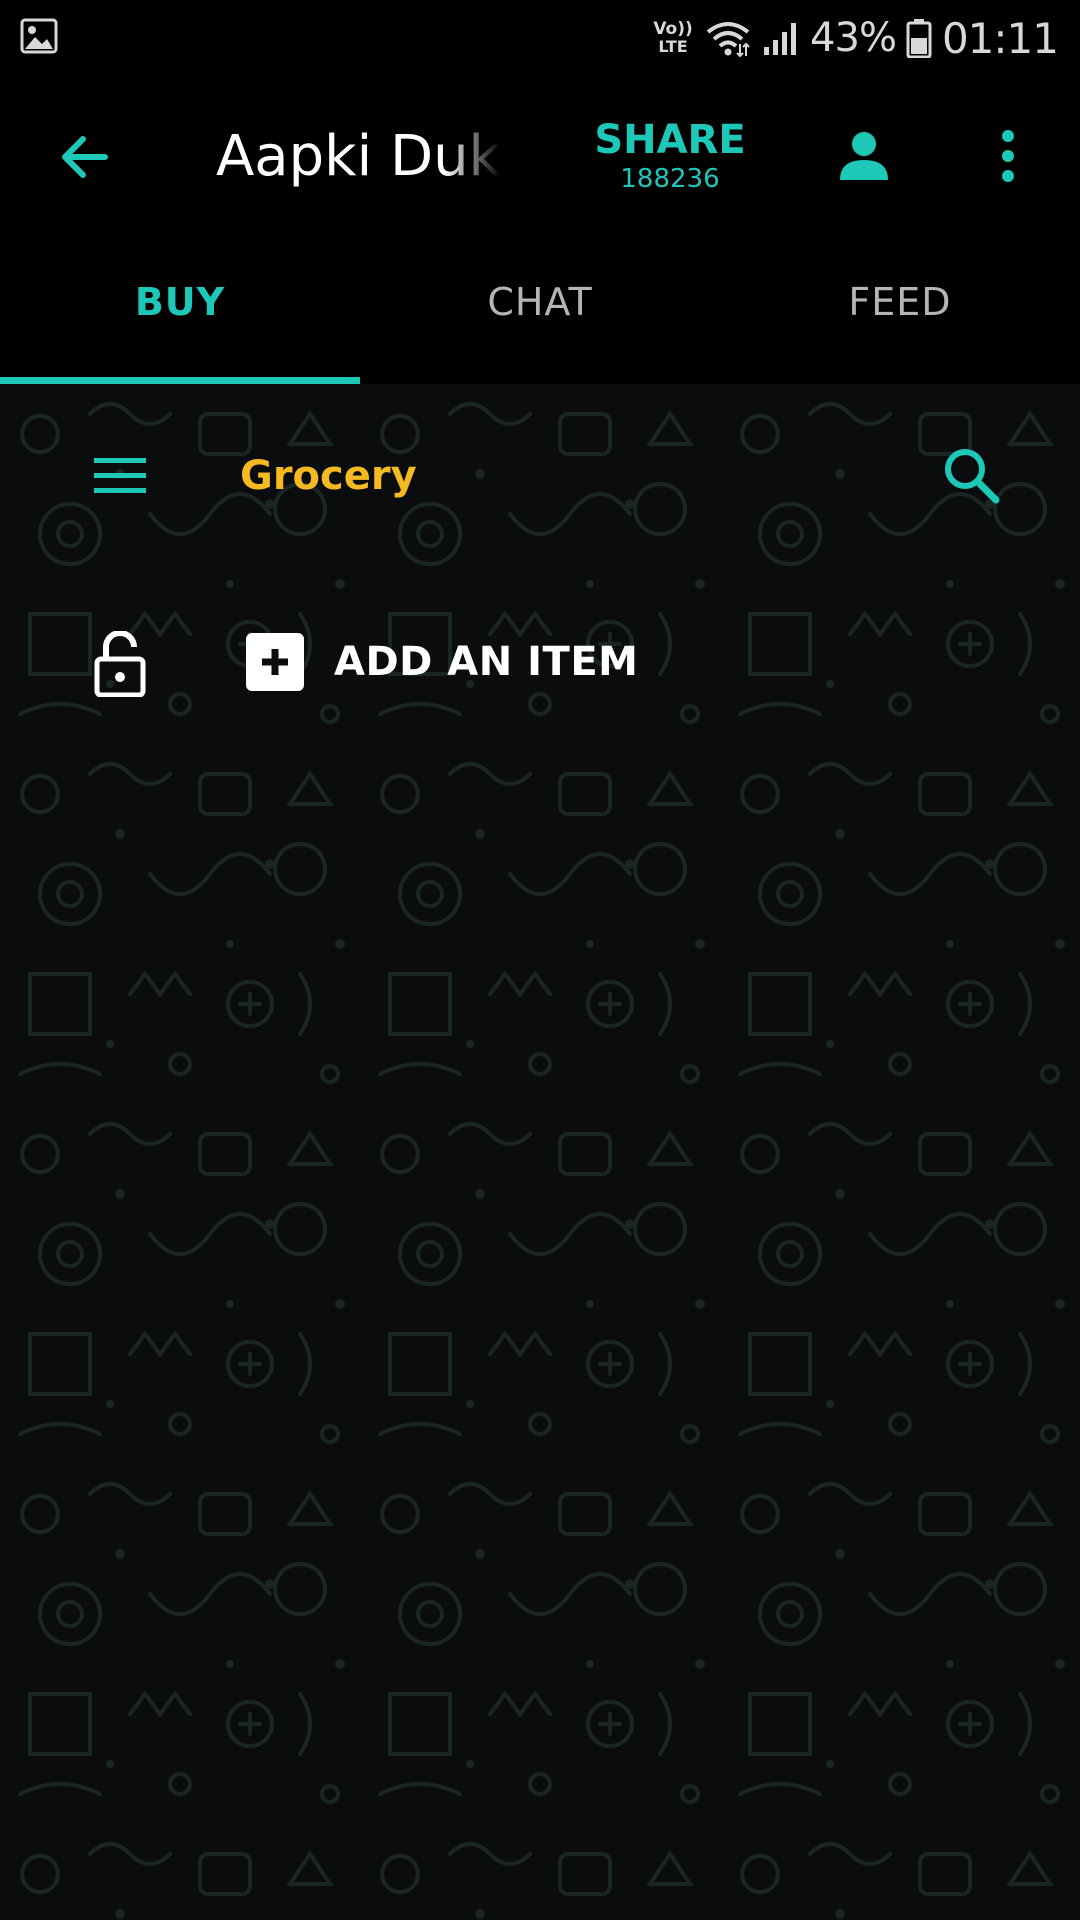 The image size is (1080, 1920). I want to click on gallery-icon, so click(39, 36).